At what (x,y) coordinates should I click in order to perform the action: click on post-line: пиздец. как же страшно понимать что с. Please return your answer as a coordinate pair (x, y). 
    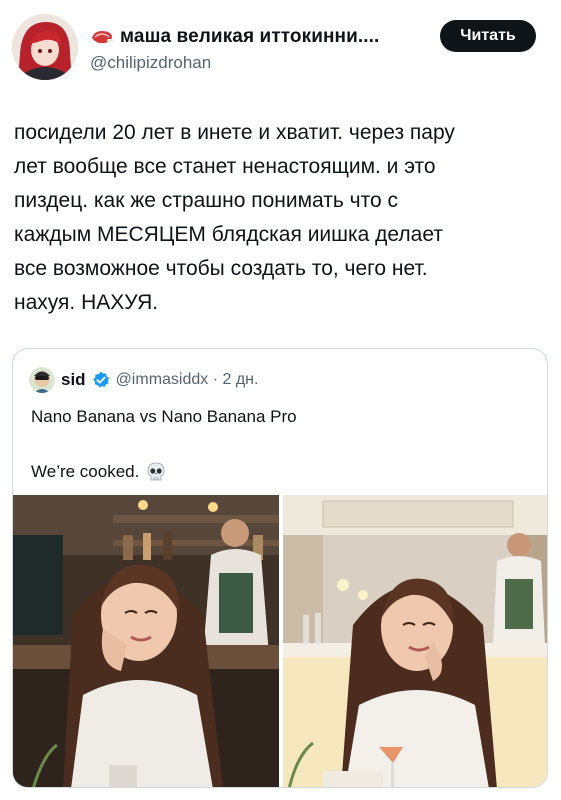
    Looking at the image, I should click on (206, 200).